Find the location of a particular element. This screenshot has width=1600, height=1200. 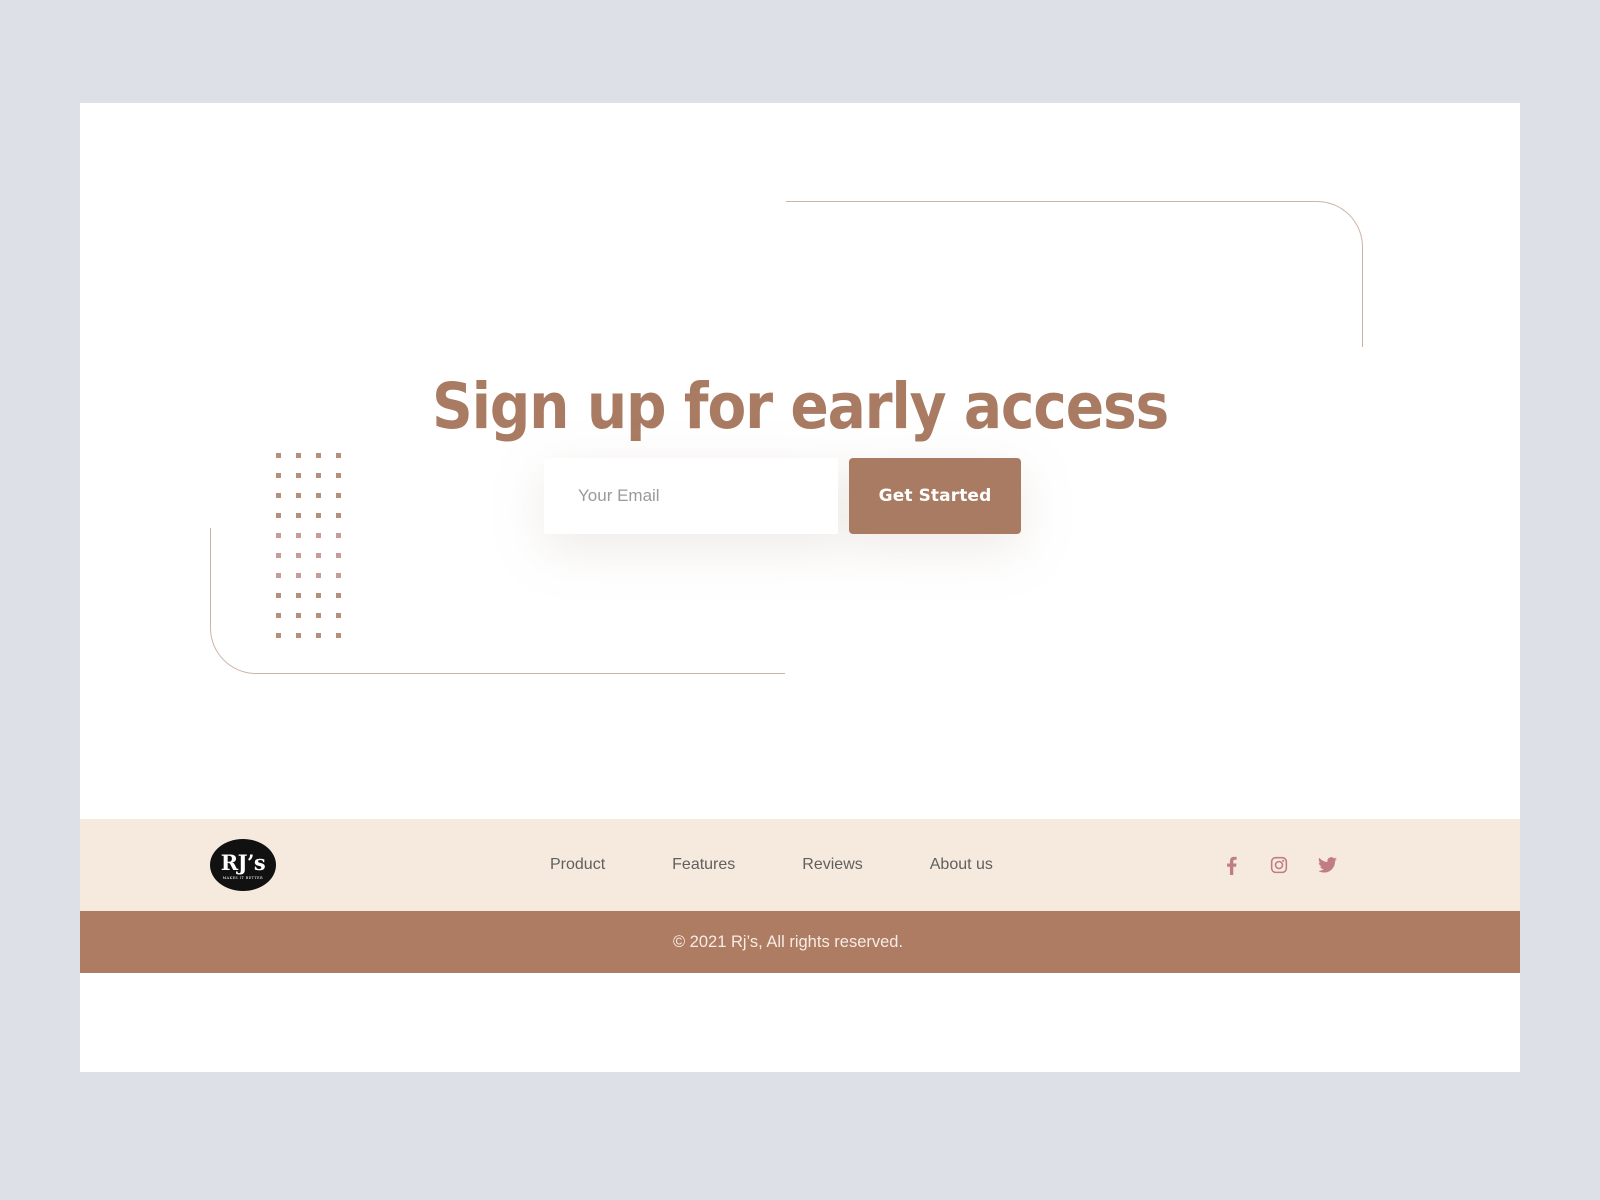

footer-nav-item-features: Features is located at coordinates (703, 865).